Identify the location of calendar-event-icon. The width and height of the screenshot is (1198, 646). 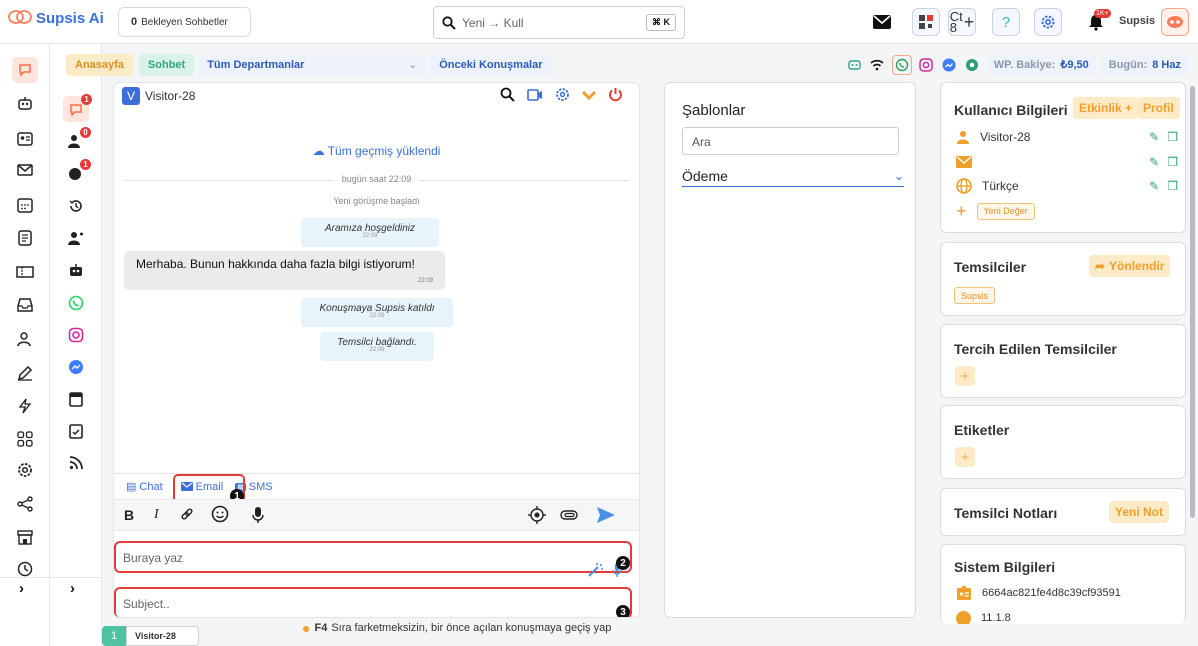
(76, 399).